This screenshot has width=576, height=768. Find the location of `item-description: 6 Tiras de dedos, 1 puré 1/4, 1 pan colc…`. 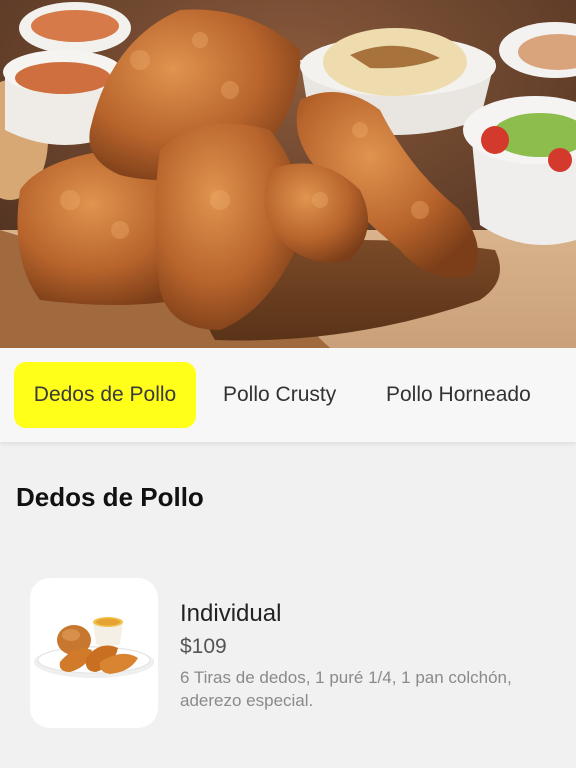

item-description: 6 Tiras de dedos, 1 puré 1/4, 1 pan colc… is located at coordinates (346, 689).